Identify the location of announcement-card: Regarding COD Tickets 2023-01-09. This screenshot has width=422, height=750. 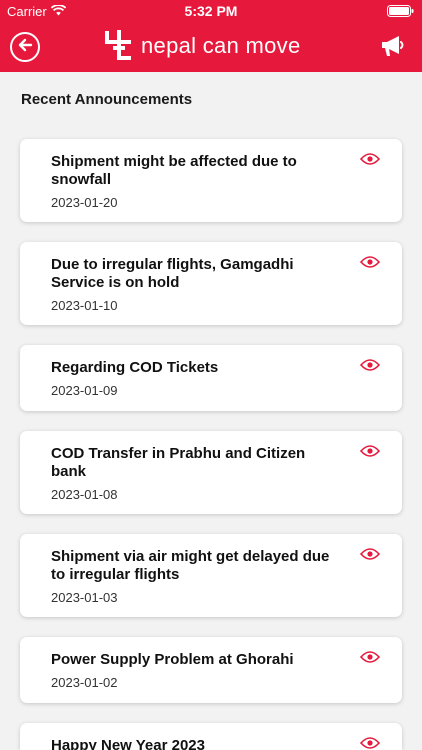
(211, 378).